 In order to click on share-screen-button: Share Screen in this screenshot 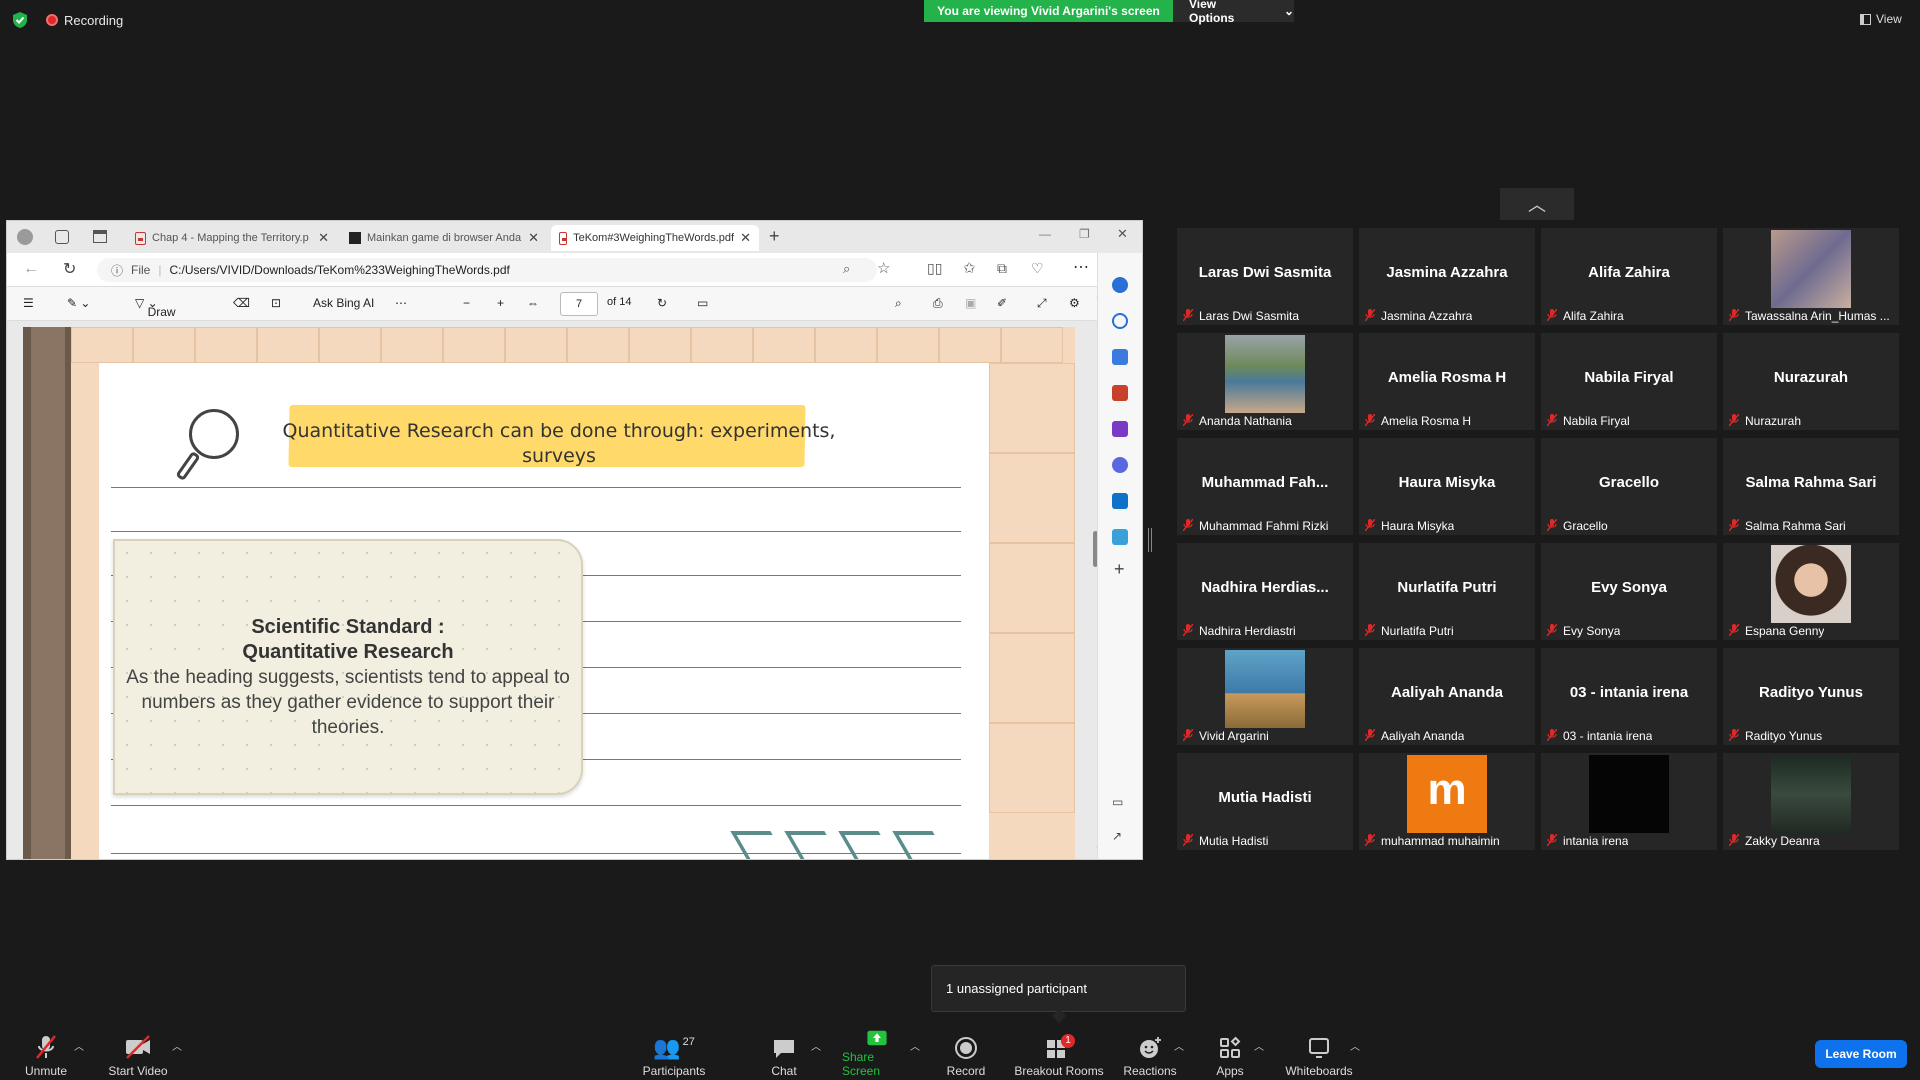, I will do `click(877, 1054)`.